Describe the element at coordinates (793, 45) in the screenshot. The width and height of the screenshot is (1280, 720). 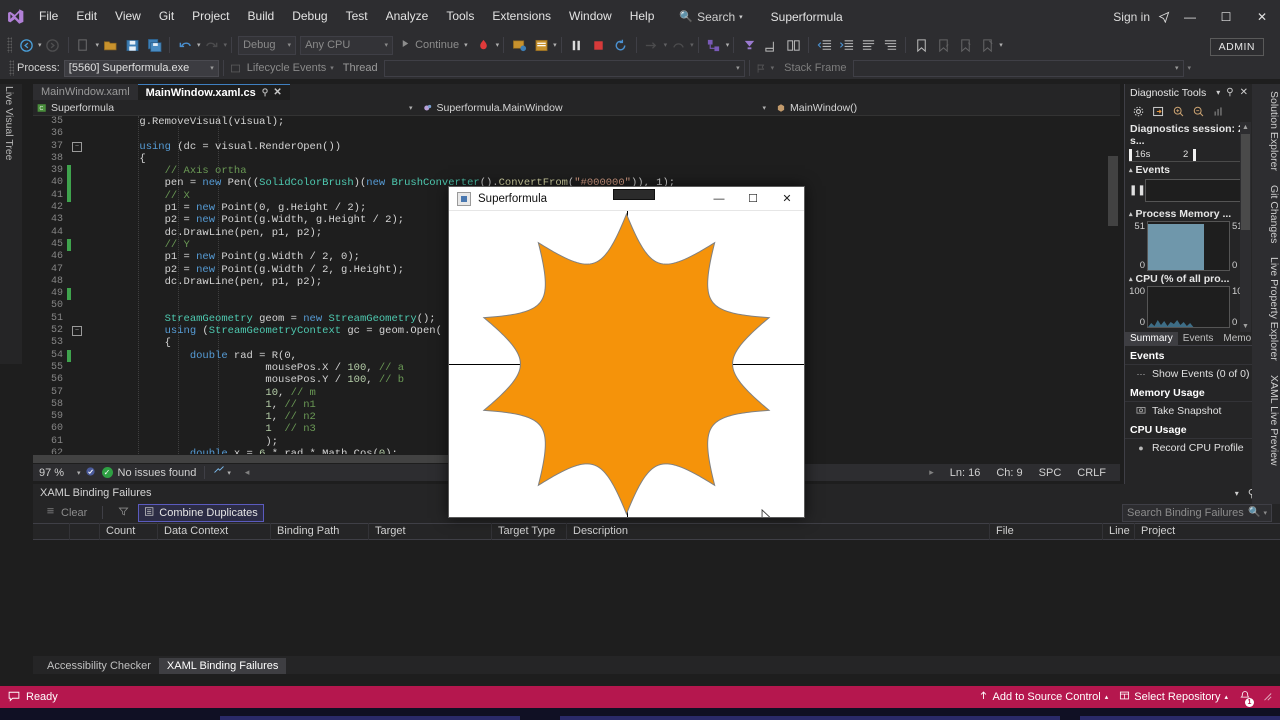
I see `layout-icon` at that location.